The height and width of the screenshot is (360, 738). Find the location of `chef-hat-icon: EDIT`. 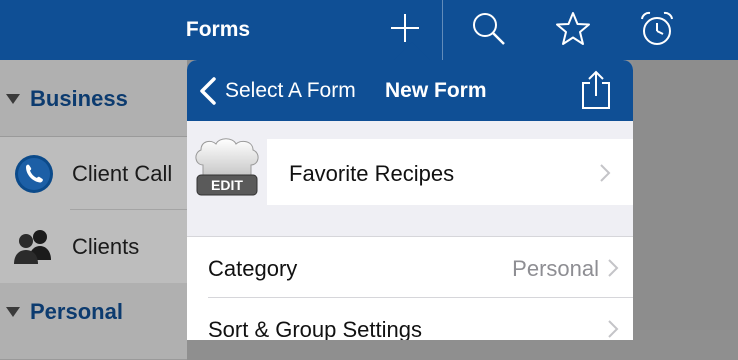

chef-hat-icon: EDIT is located at coordinates (227, 170).